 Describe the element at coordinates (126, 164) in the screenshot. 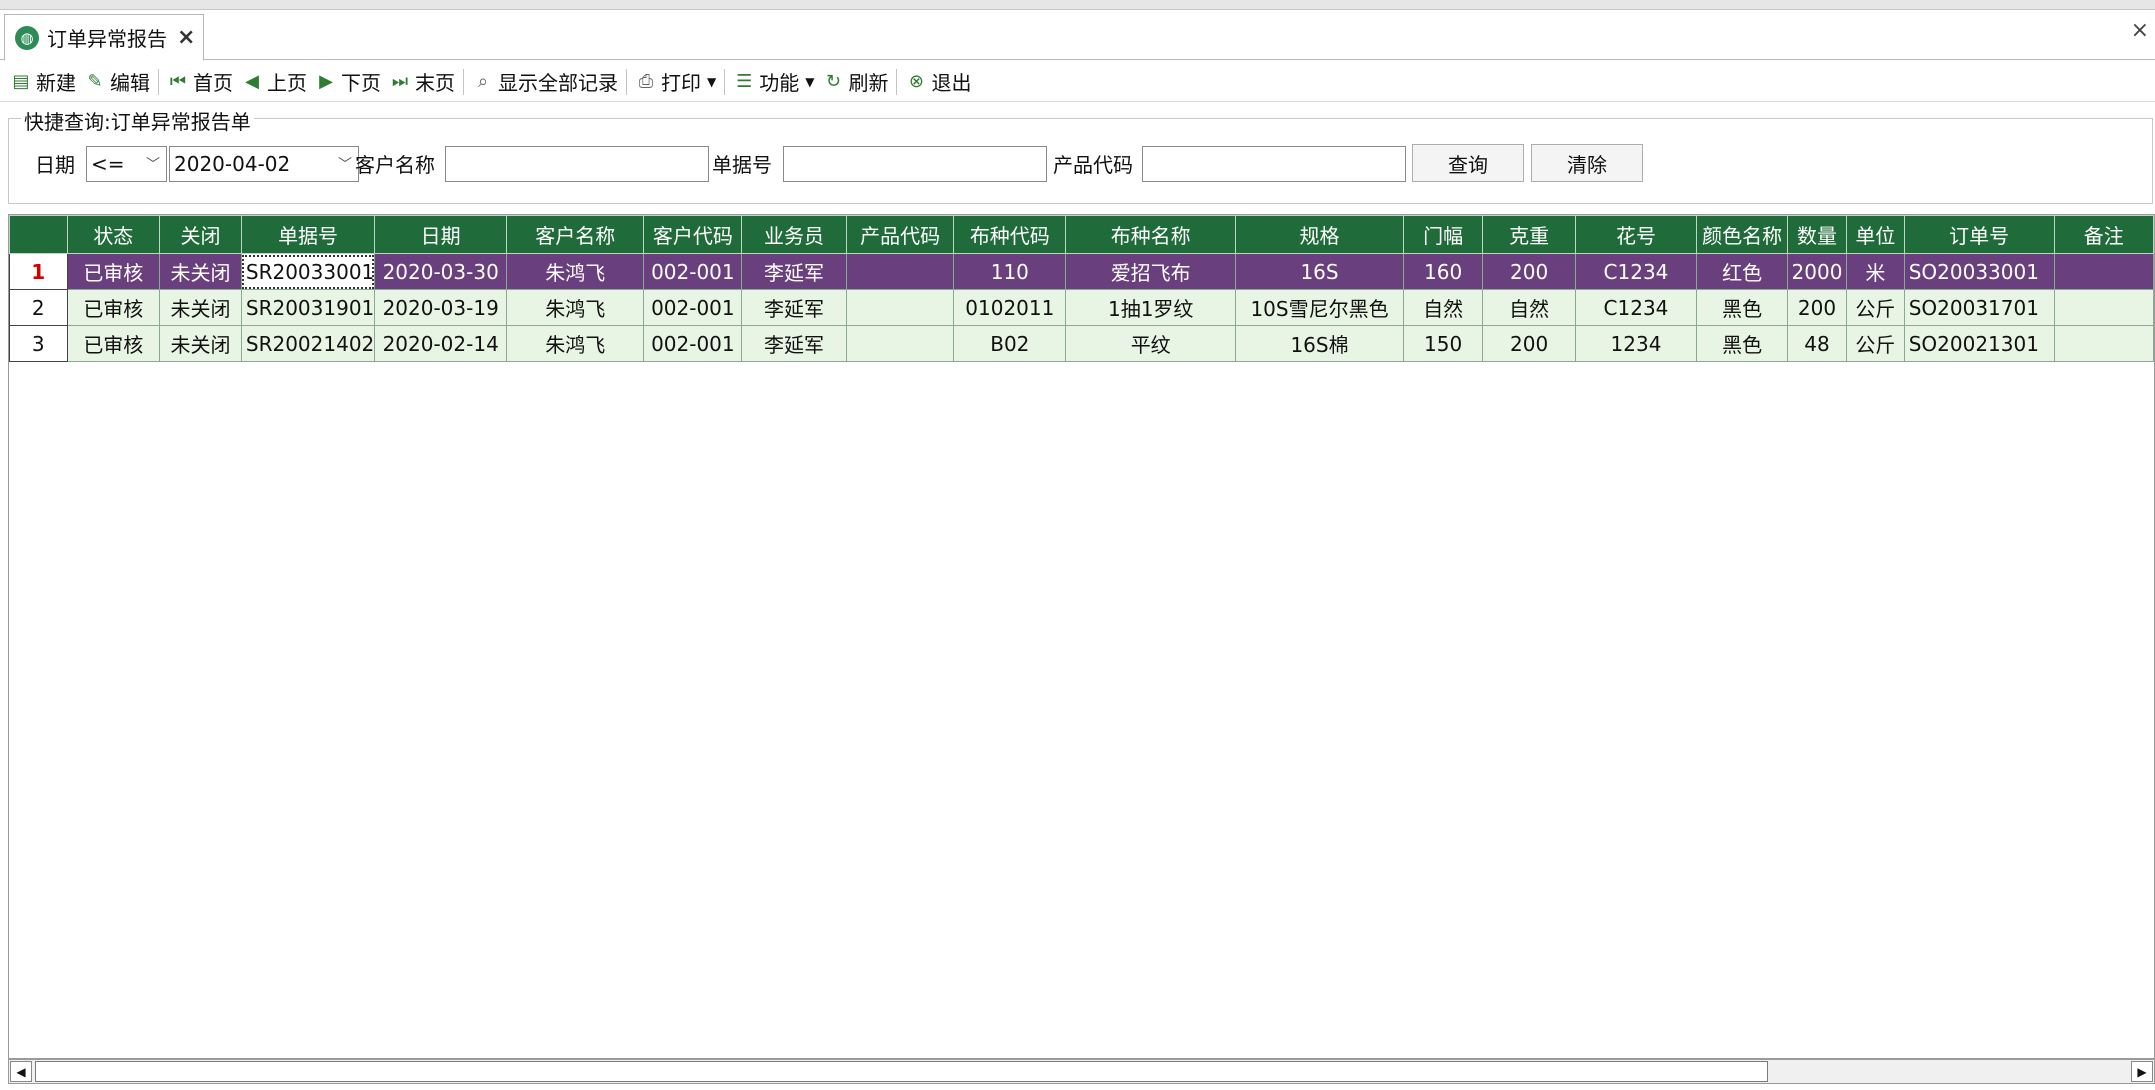

I see `date-operator-select: <= ﹀` at that location.